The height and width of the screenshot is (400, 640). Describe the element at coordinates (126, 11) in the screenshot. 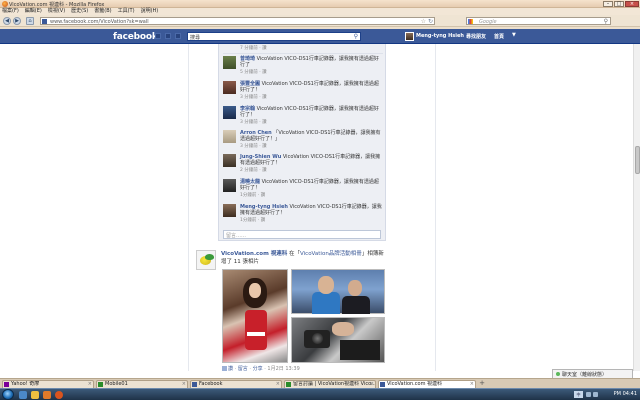

I see `menu-tools: 工具(T)` at that location.